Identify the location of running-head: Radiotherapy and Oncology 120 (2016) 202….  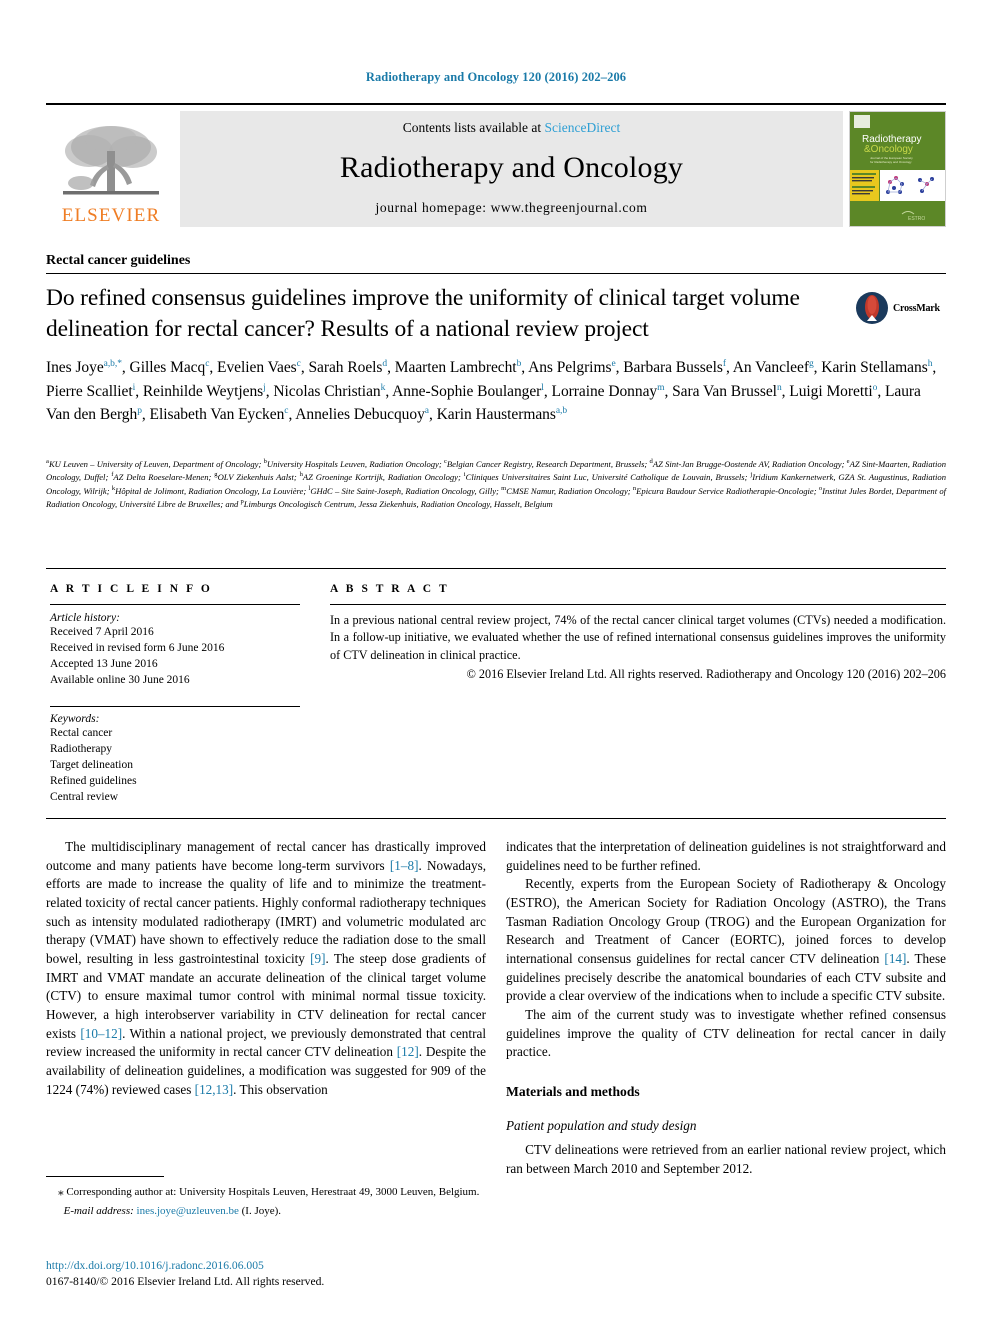
(496, 77).